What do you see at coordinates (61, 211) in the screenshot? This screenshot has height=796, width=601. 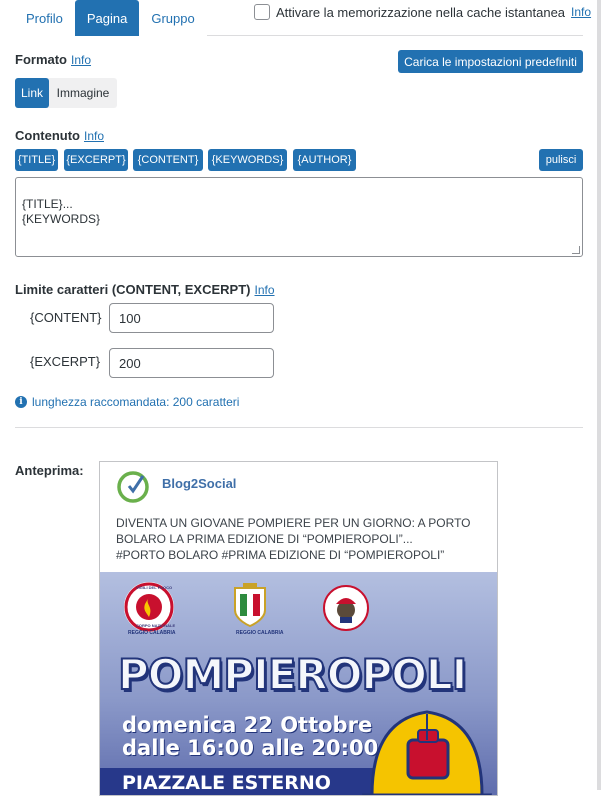 I see `content-textarea-value: {TITLE}... {KEYWORDS}` at bounding box center [61, 211].